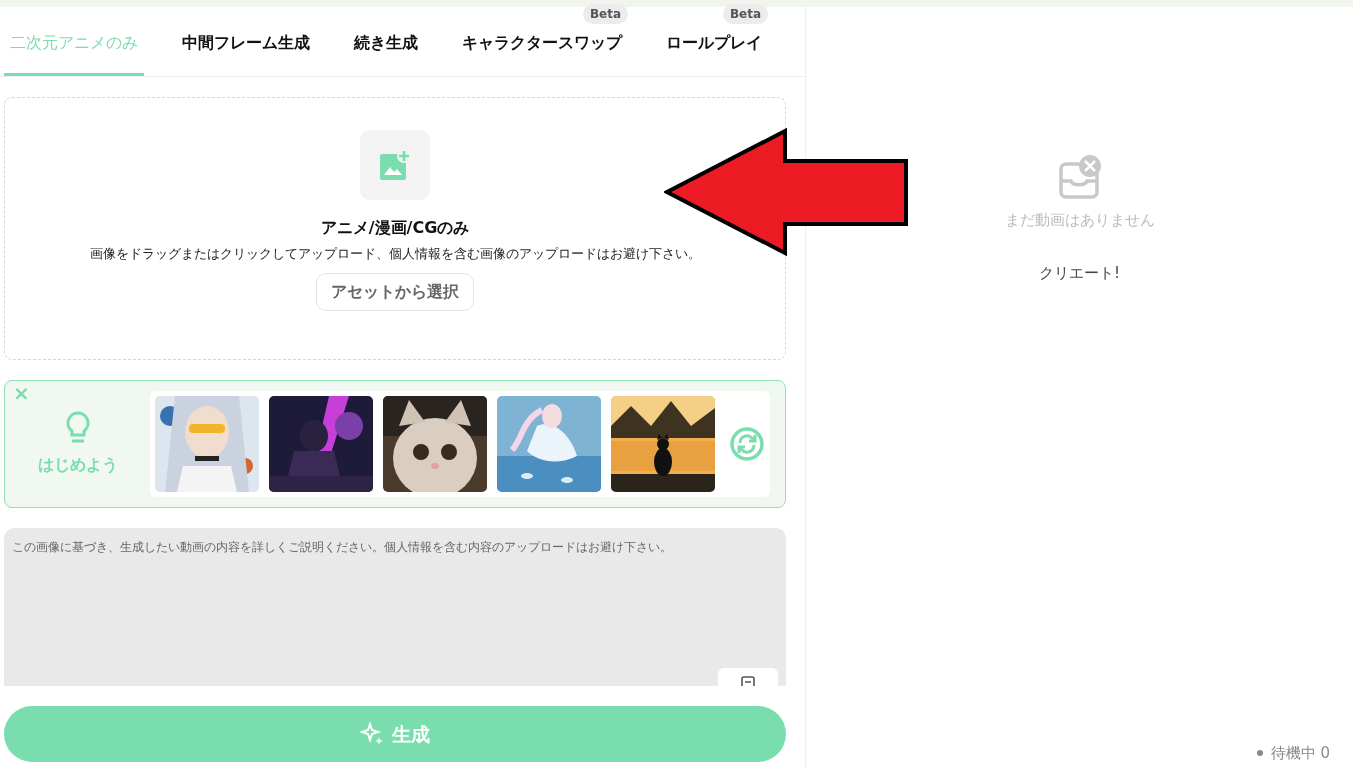 The height and width of the screenshot is (768, 1353). I want to click on get-started-label: はじめよう, so click(77, 465).